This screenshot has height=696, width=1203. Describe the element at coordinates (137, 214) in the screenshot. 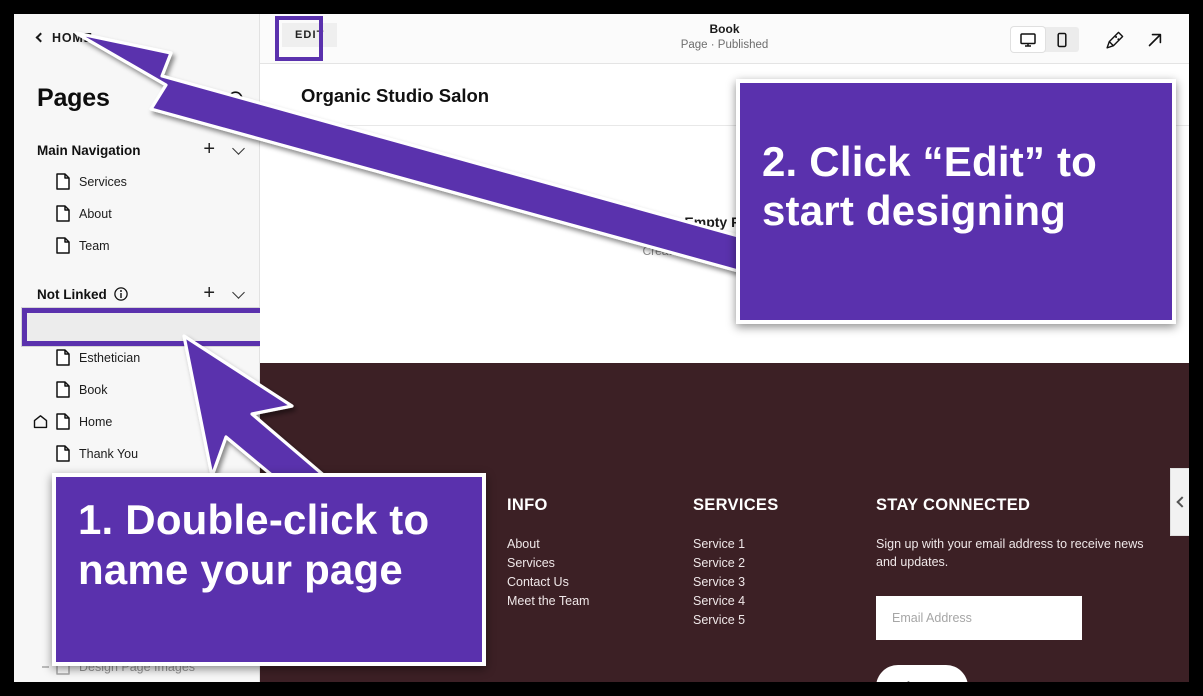

I see `sidebar-page-about: About` at that location.